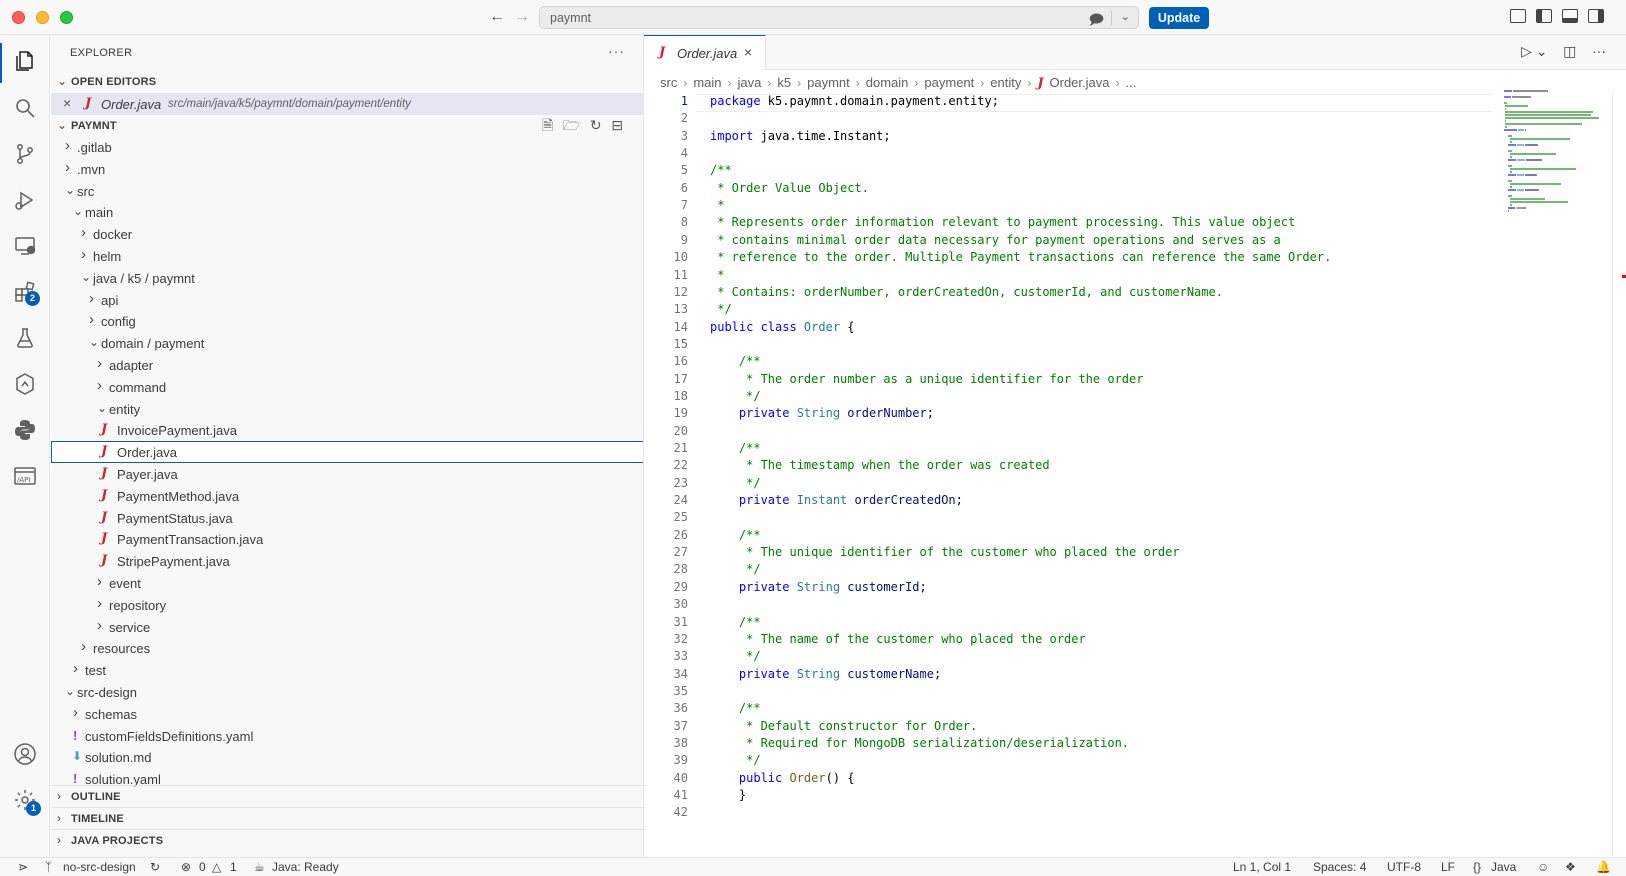 The height and width of the screenshot is (876, 1626). I want to click on kubernetes-icon, so click(25, 384).